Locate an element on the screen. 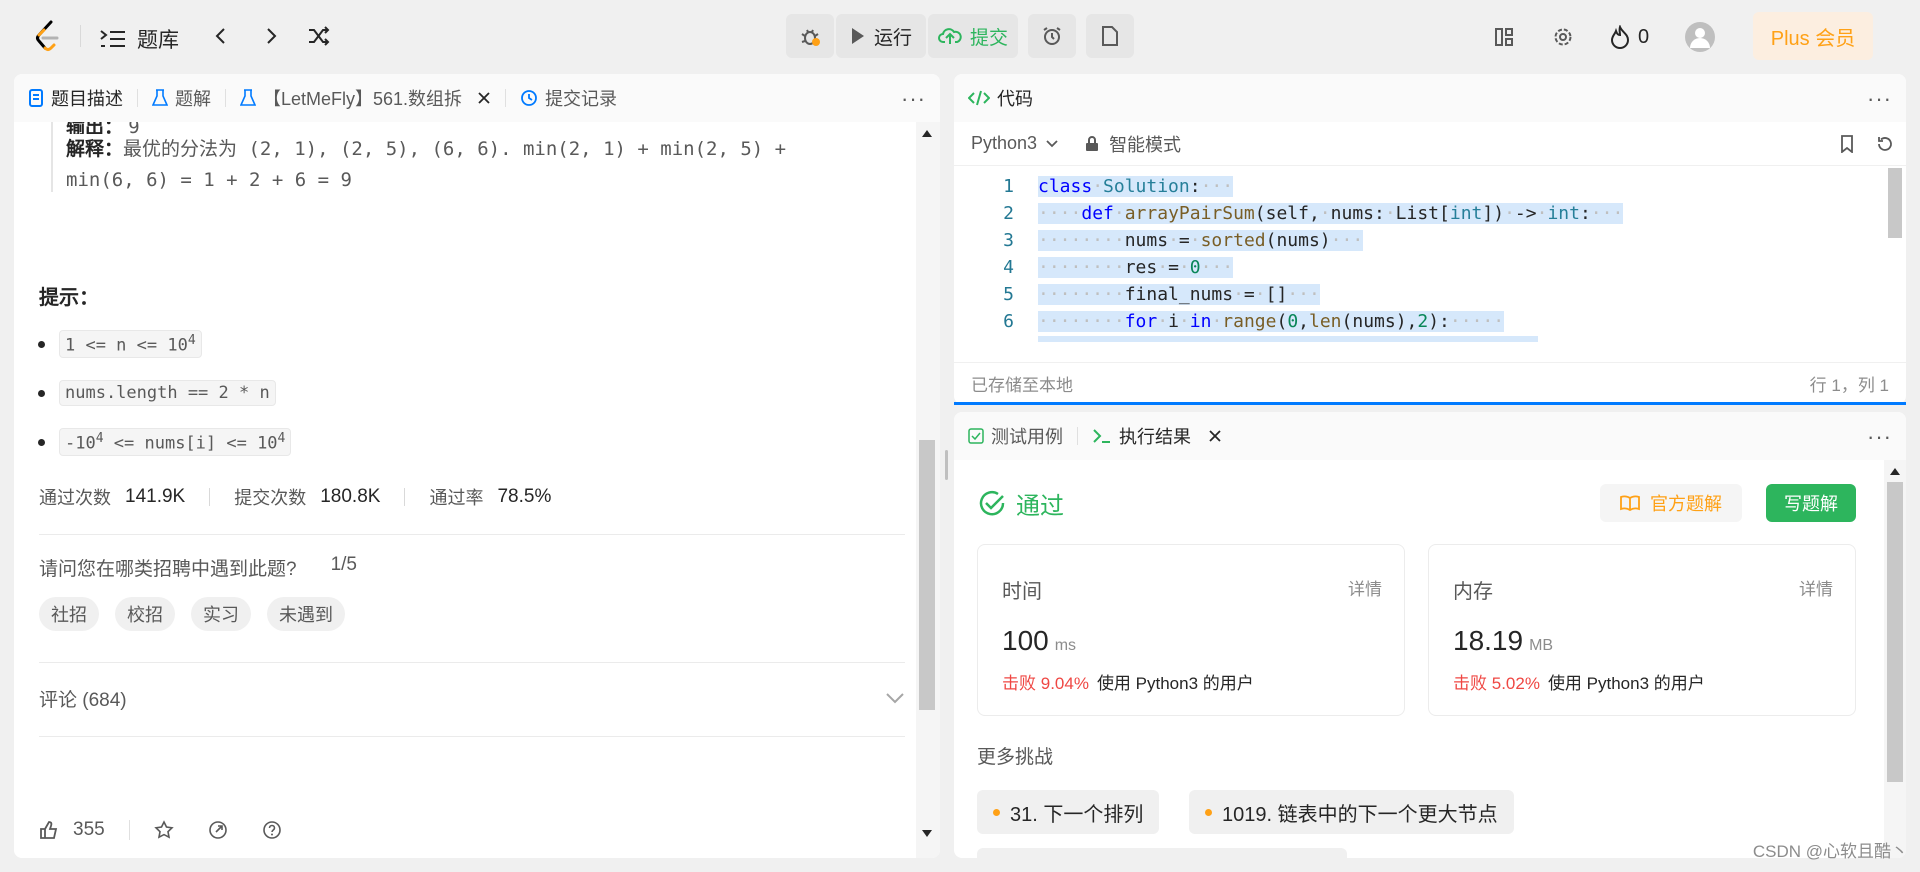 Image resolution: width=1920 pixels, height=872 pixels. hint-code: 1 <= n <= 104 is located at coordinates (130, 344).